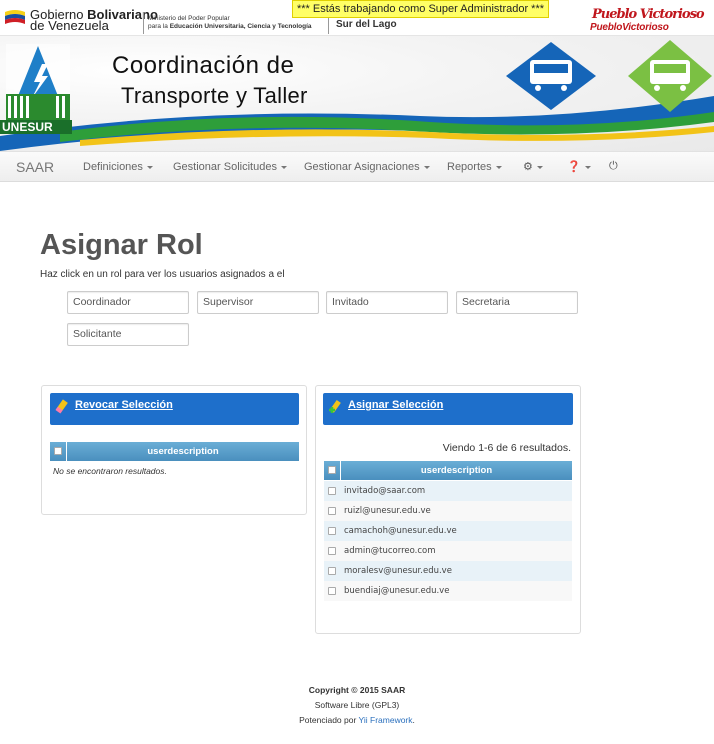  Describe the element at coordinates (613, 166) in the screenshot. I see `power-icon: ⏻` at that location.